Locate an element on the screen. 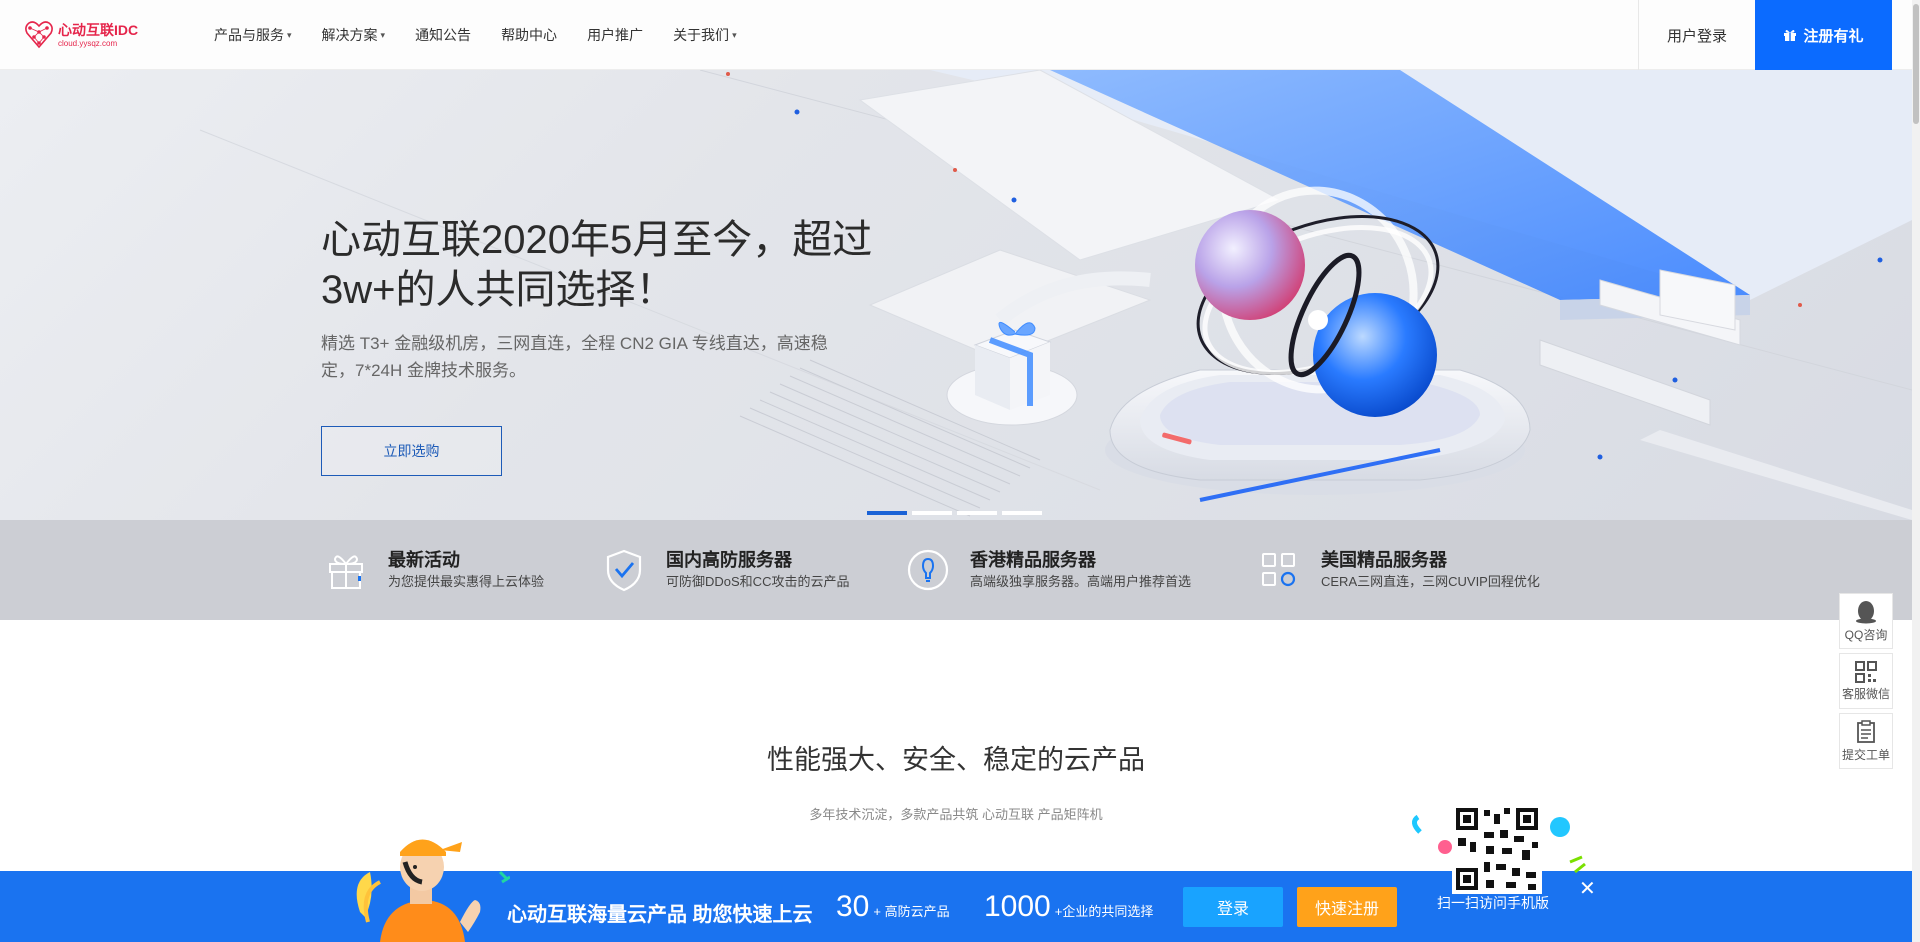 Image resolution: width=1920 pixels, height=942 pixels. qq-consult-button: QQ咨询 is located at coordinates (1866, 621).